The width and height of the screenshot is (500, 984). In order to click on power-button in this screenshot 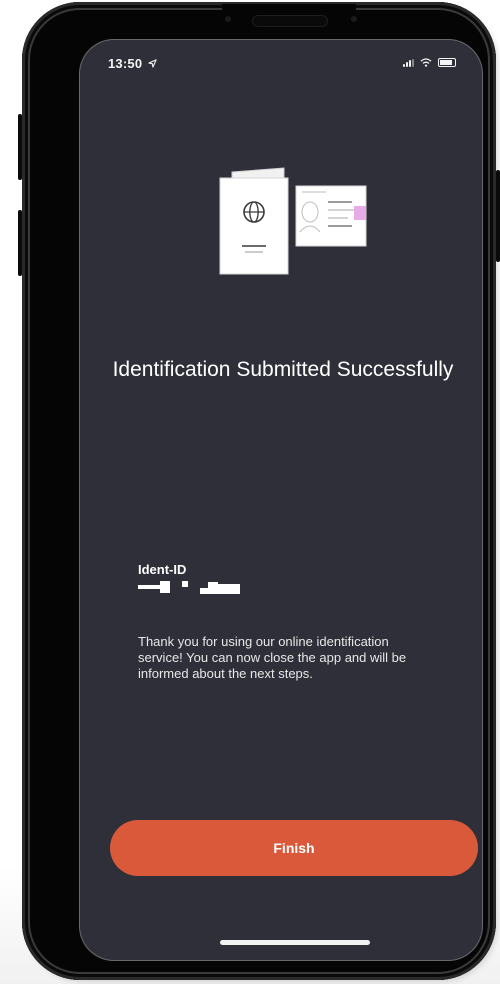, I will do `click(498, 216)`.